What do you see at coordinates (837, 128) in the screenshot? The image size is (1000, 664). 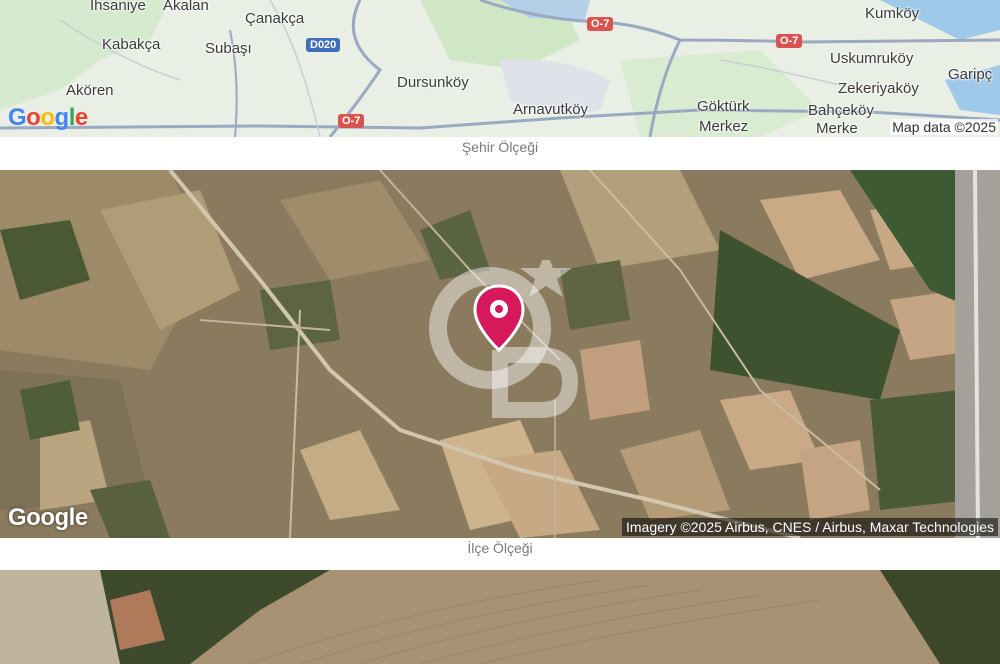 I see `place-label: Merke` at bounding box center [837, 128].